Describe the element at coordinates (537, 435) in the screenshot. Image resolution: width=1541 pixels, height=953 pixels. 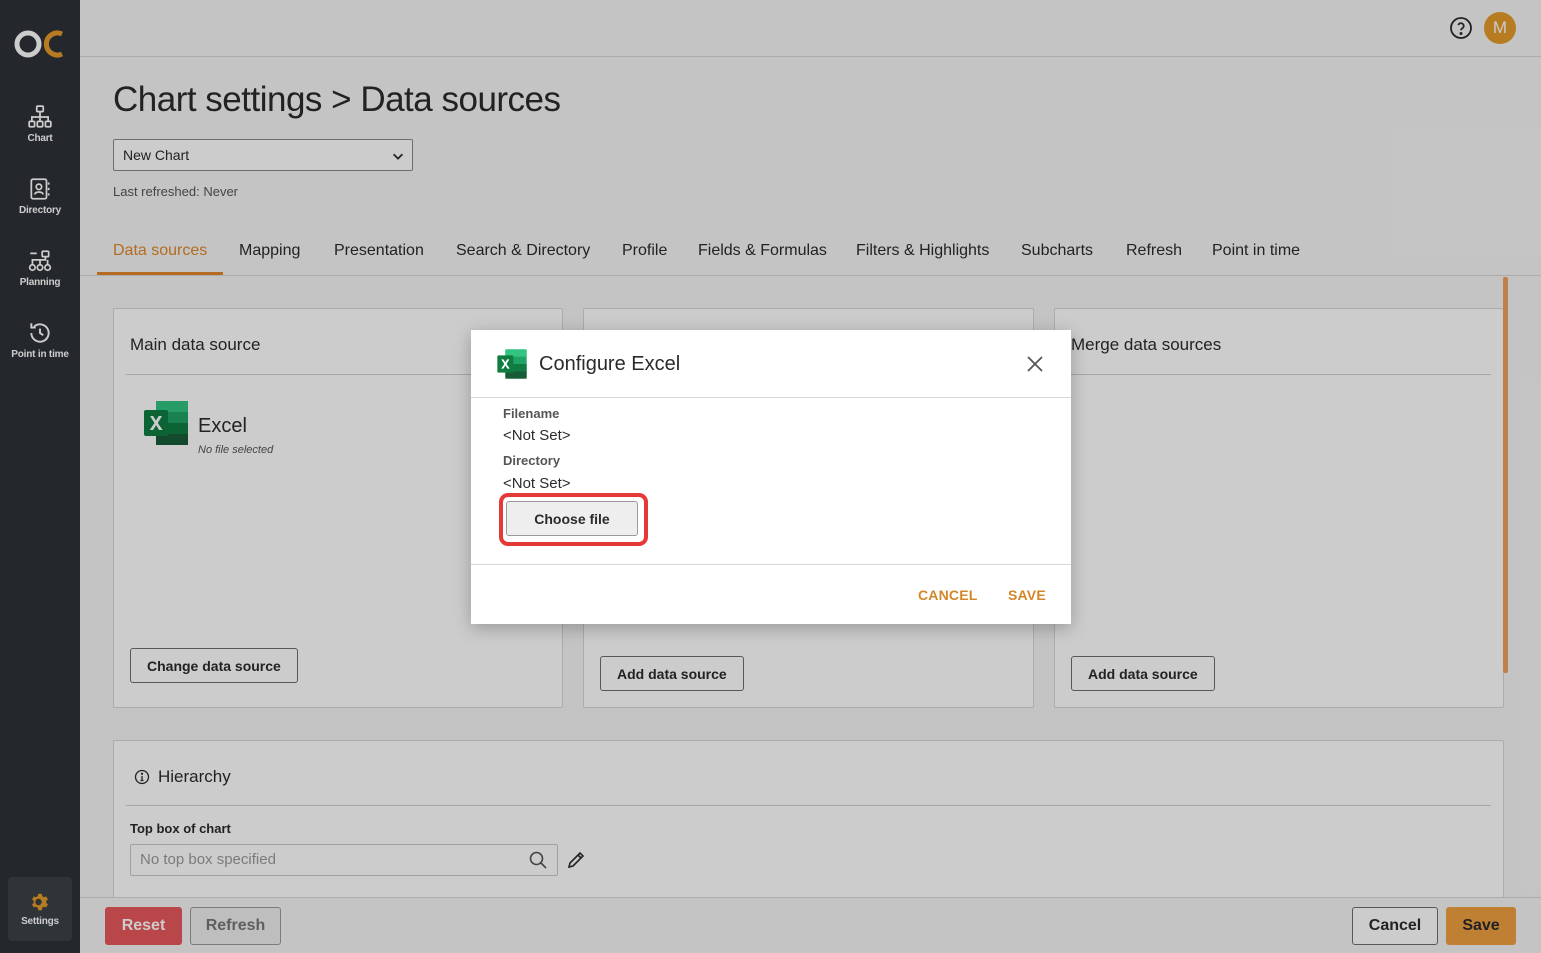
I see `filename-value: <Not Set>` at that location.